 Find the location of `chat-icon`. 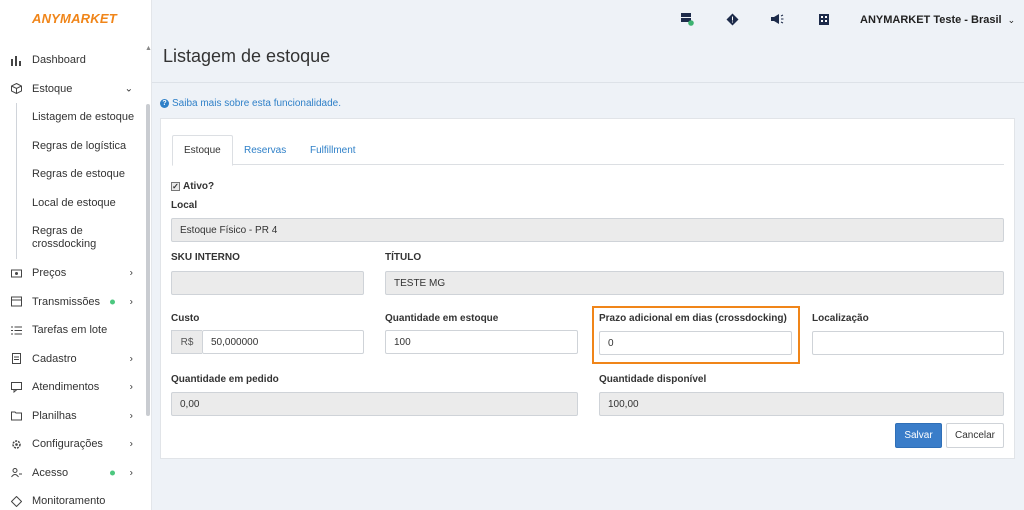

chat-icon is located at coordinates (16, 387).